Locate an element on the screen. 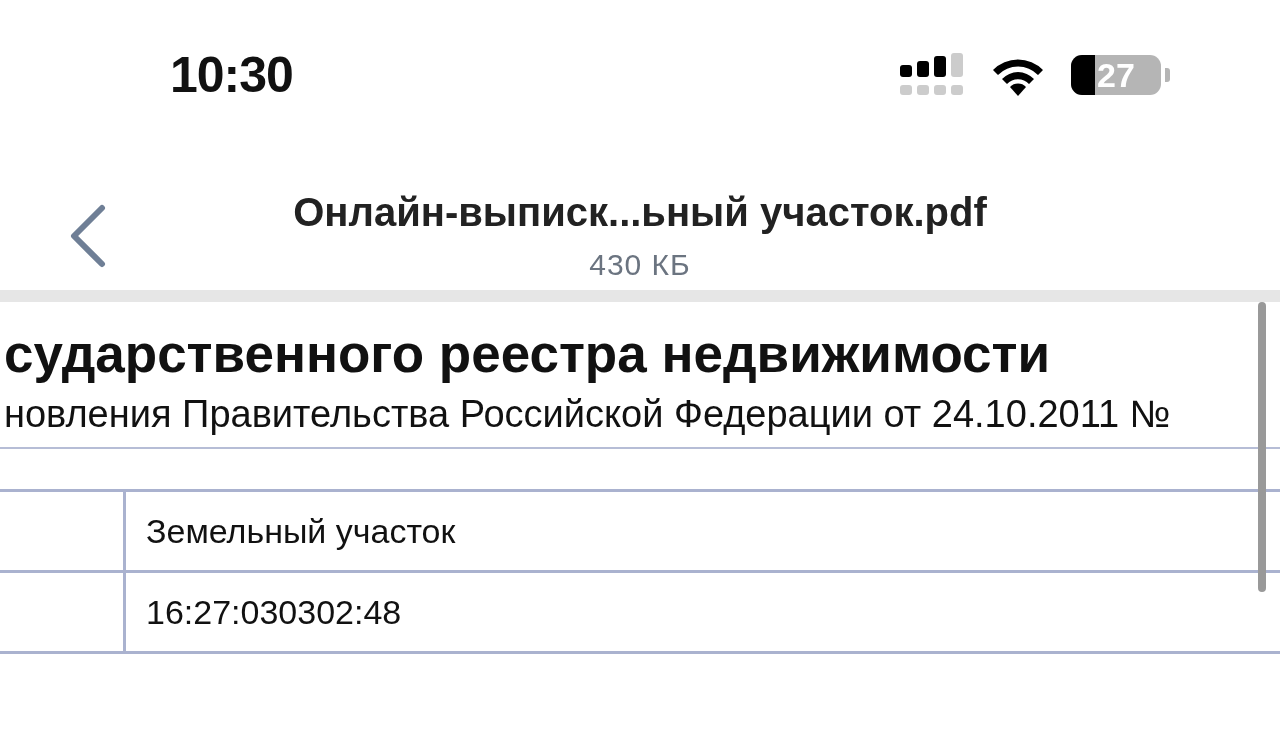  back-button is located at coordinates (88, 236).